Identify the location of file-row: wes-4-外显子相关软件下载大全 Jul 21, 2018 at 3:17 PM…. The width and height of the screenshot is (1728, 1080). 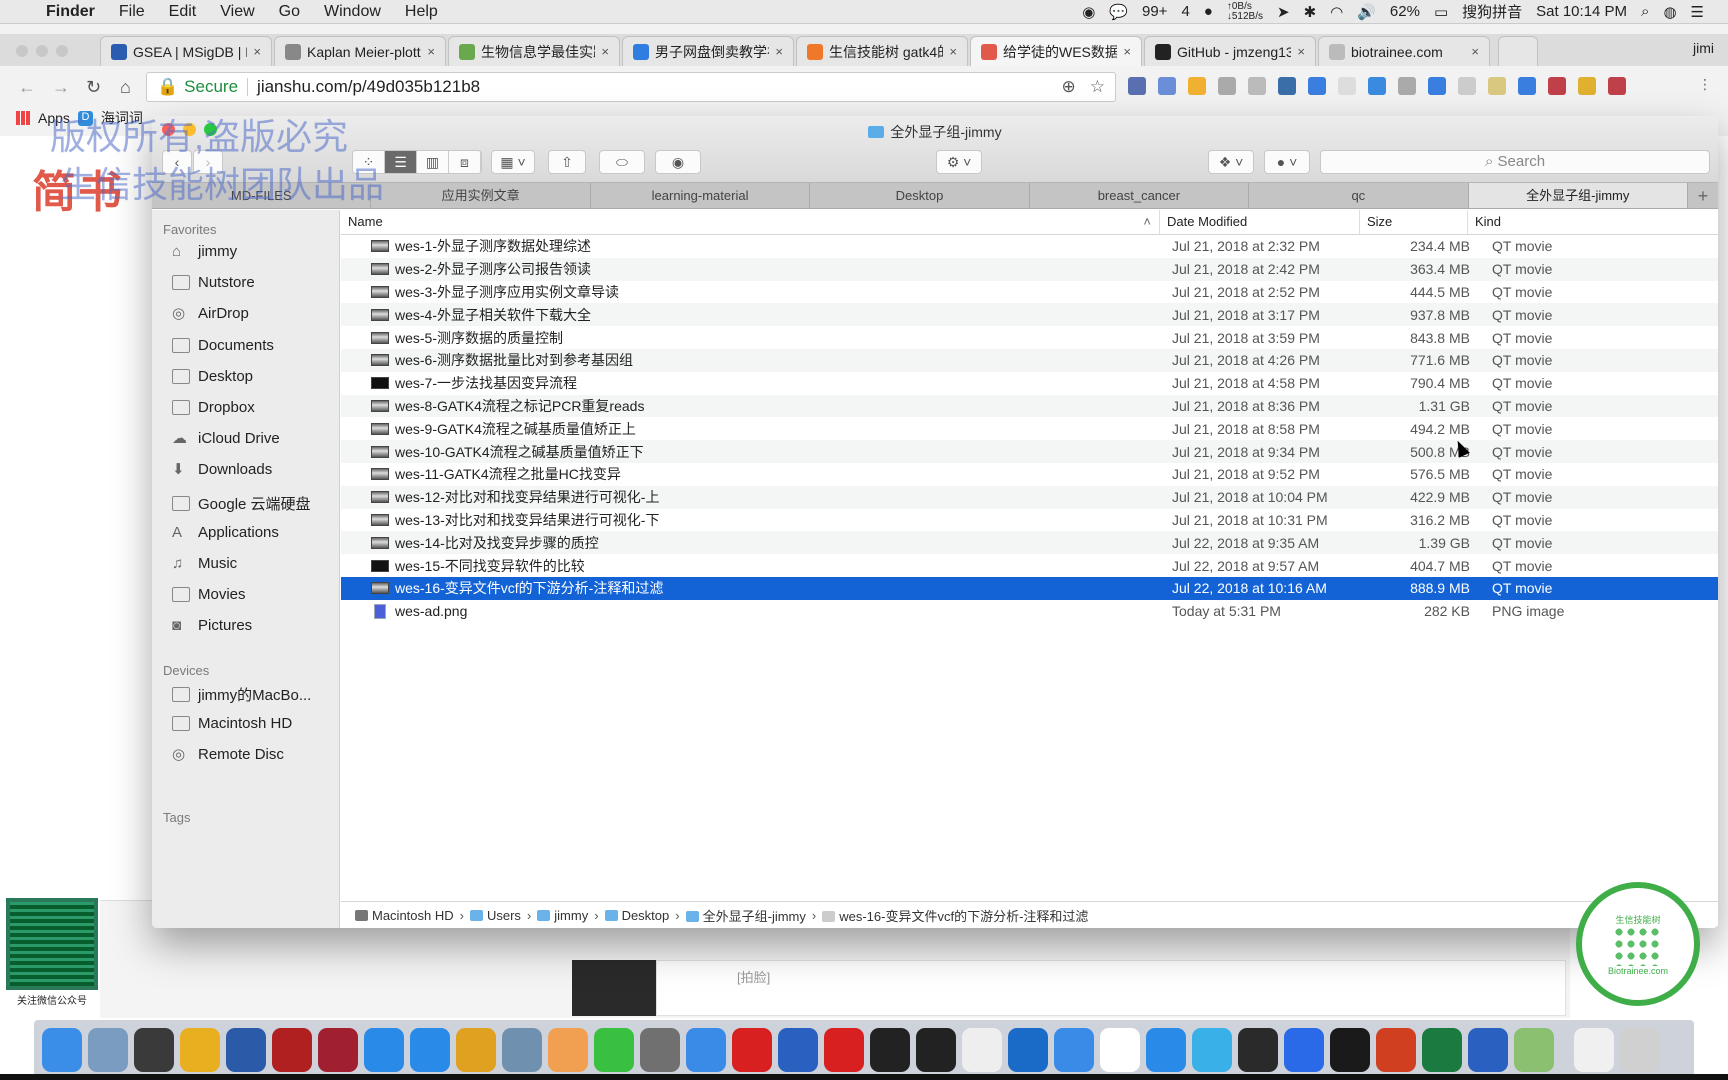
(1029, 315).